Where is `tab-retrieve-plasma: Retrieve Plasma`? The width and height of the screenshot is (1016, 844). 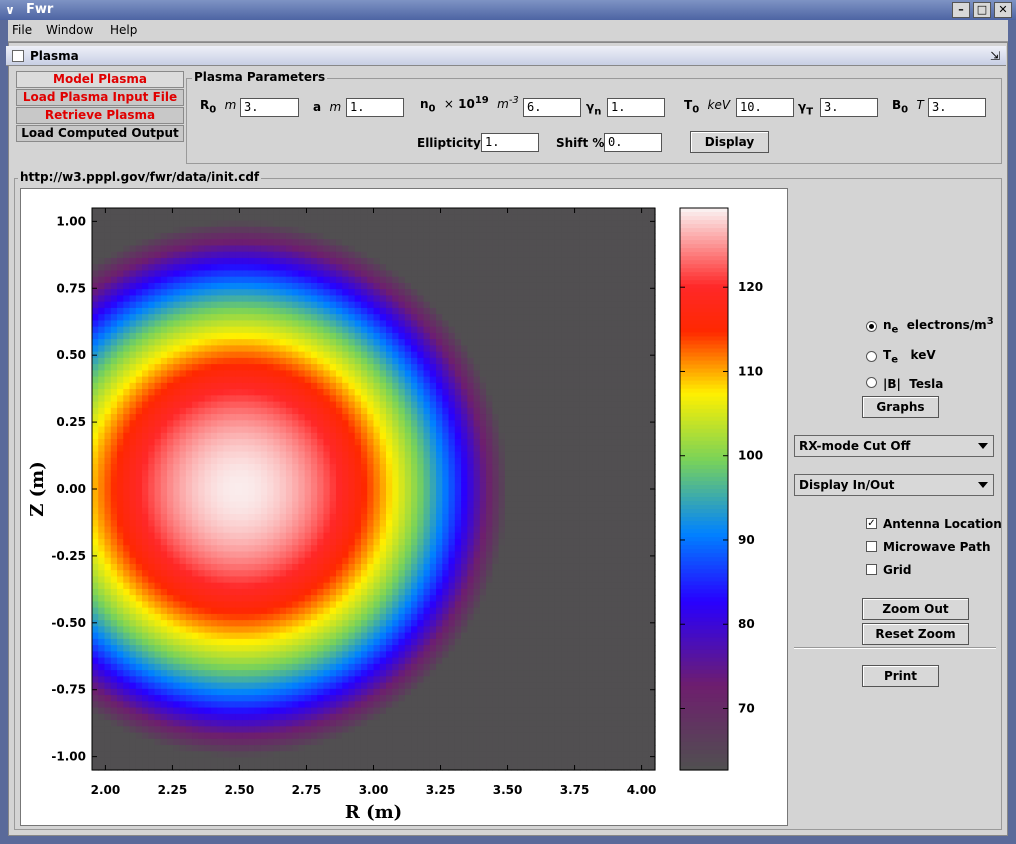
tab-retrieve-plasma: Retrieve Plasma is located at coordinates (100, 115).